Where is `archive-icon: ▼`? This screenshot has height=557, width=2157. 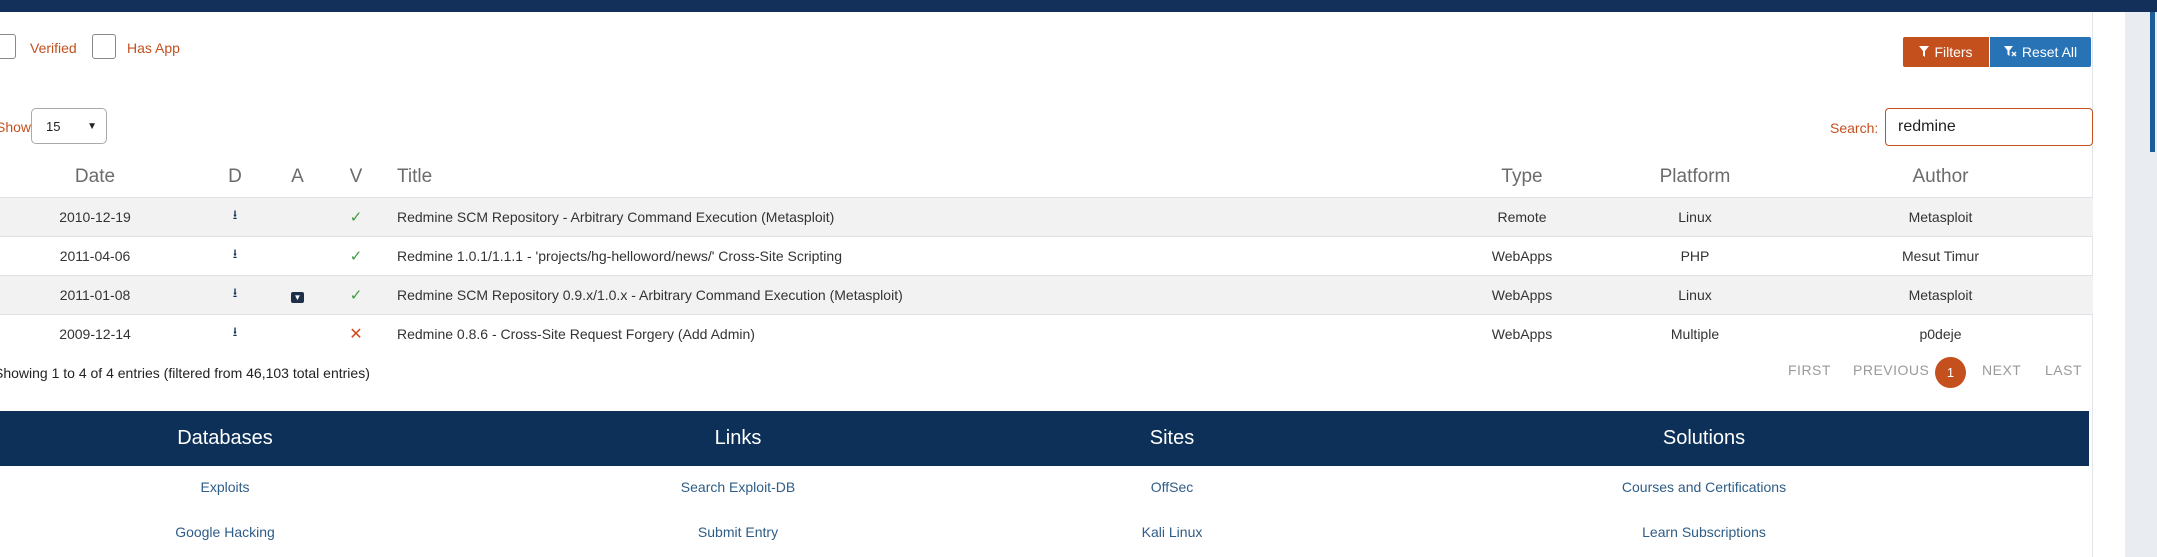 archive-icon: ▼ is located at coordinates (297, 297).